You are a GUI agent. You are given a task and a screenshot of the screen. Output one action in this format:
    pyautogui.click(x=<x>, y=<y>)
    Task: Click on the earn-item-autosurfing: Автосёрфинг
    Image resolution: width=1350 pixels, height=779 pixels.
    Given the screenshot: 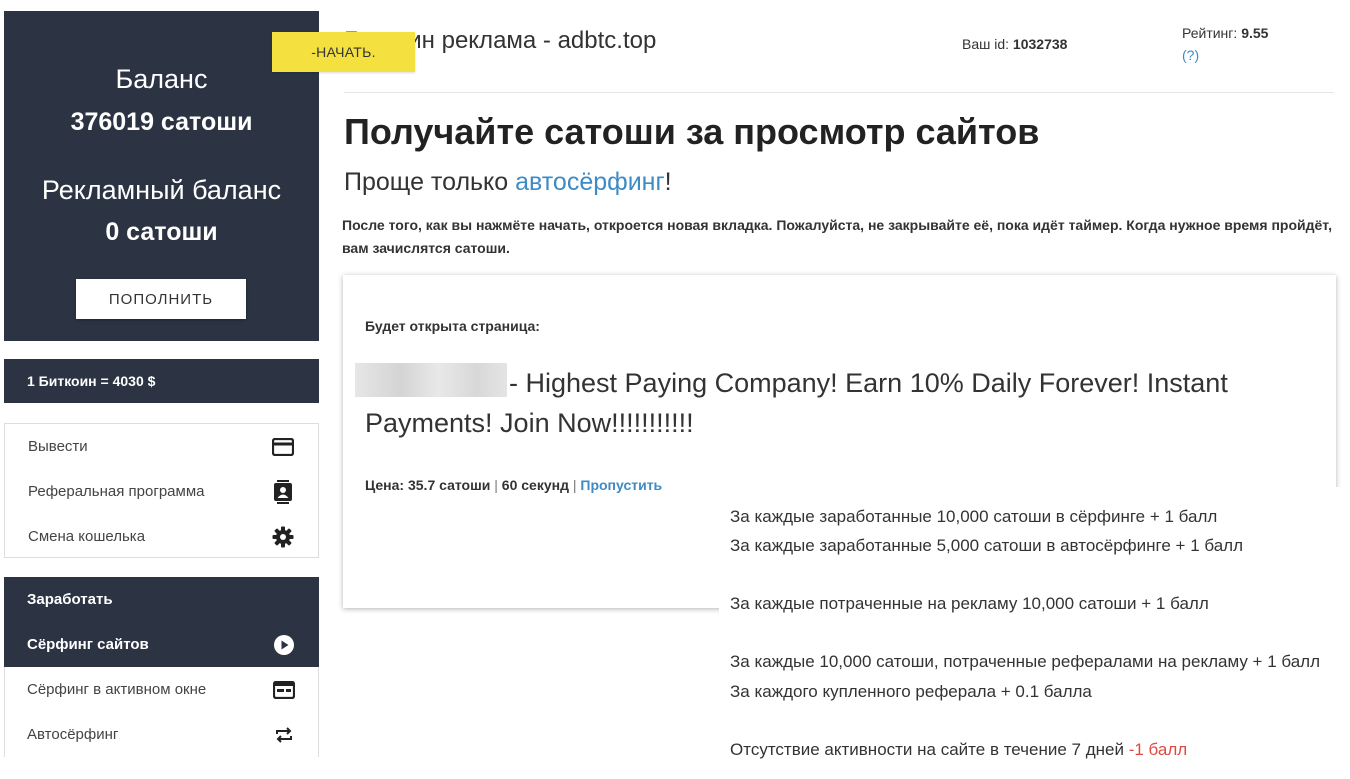 What is the action you would take?
    pyautogui.click(x=161, y=734)
    